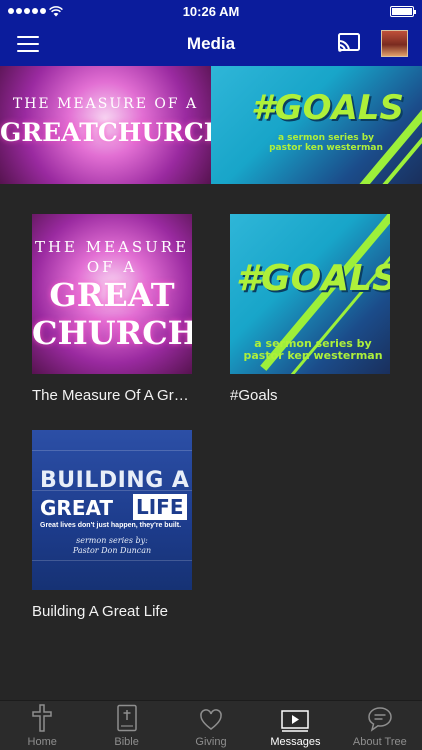 This screenshot has width=422, height=750. I want to click on status-bar: 10:26 AM, so click(211, 11).